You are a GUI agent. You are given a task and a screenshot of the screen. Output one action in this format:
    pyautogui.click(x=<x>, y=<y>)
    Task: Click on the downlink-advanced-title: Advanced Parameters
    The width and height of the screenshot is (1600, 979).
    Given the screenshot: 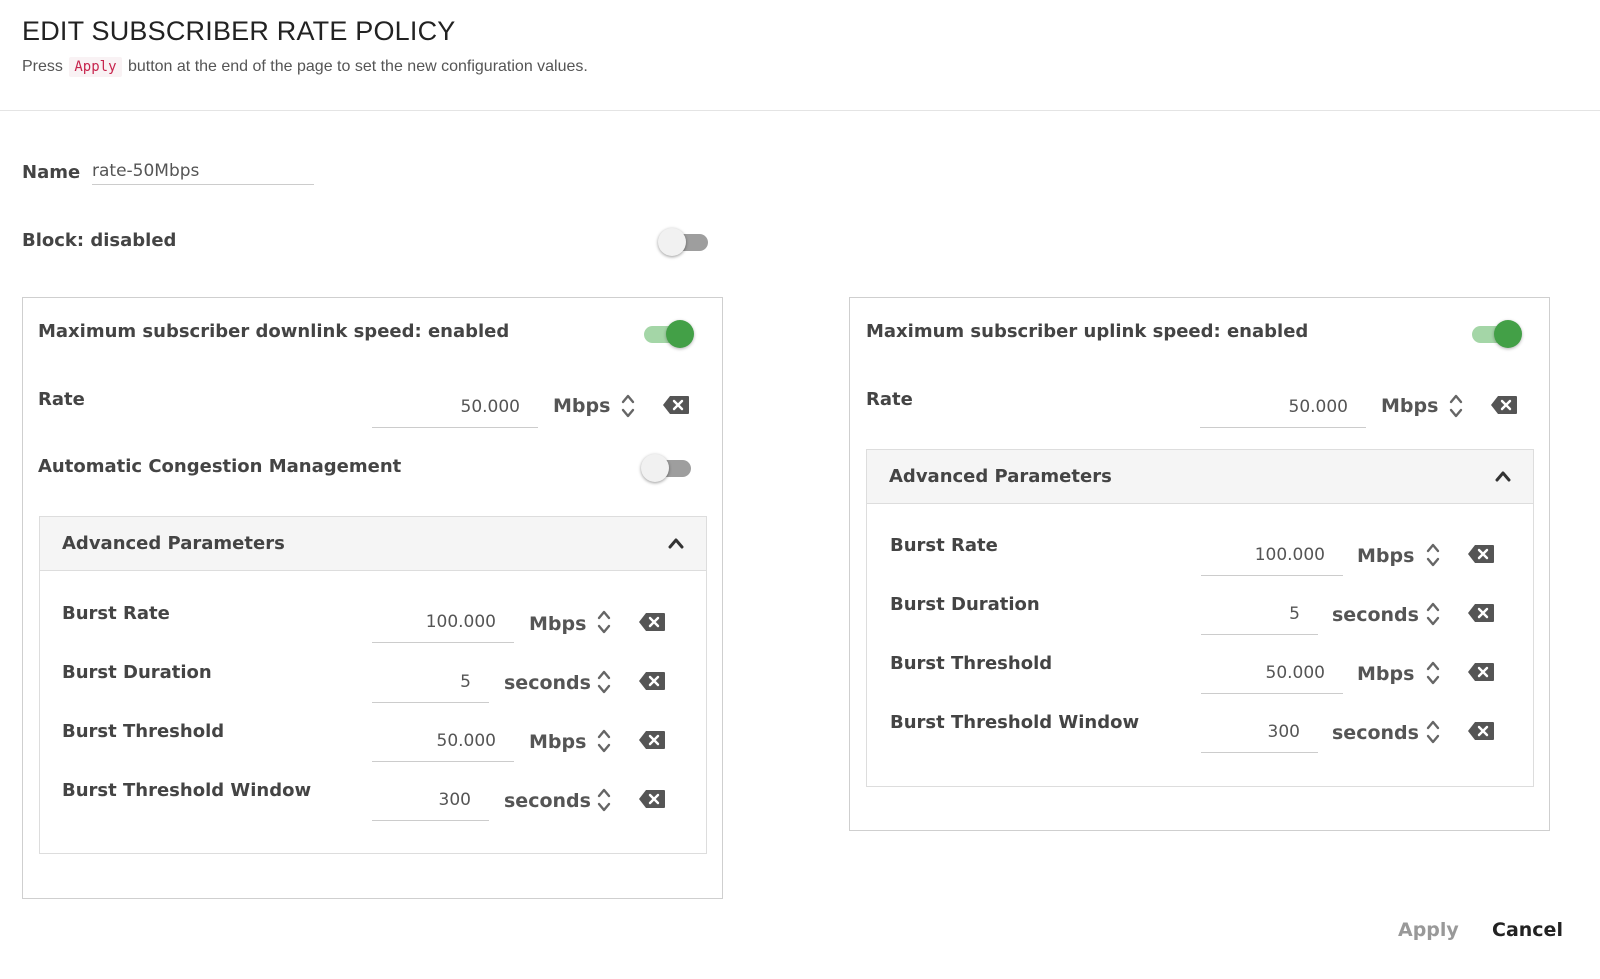 What is the action you would take?
    pyautogui.click(x=173, y=543)
    